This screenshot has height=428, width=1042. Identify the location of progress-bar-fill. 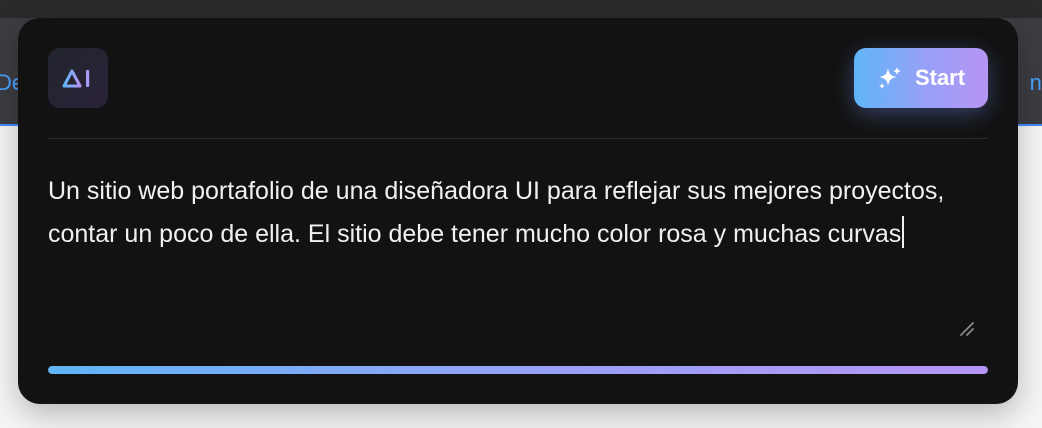
(518, 370).